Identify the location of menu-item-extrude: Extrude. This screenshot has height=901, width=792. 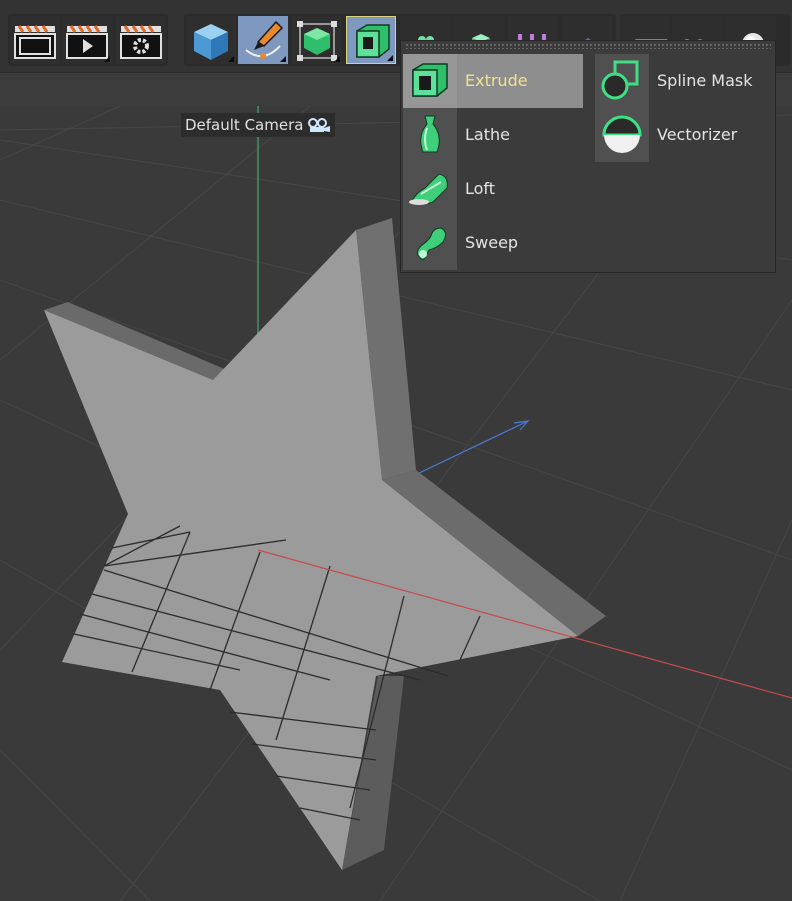
(493, 81).